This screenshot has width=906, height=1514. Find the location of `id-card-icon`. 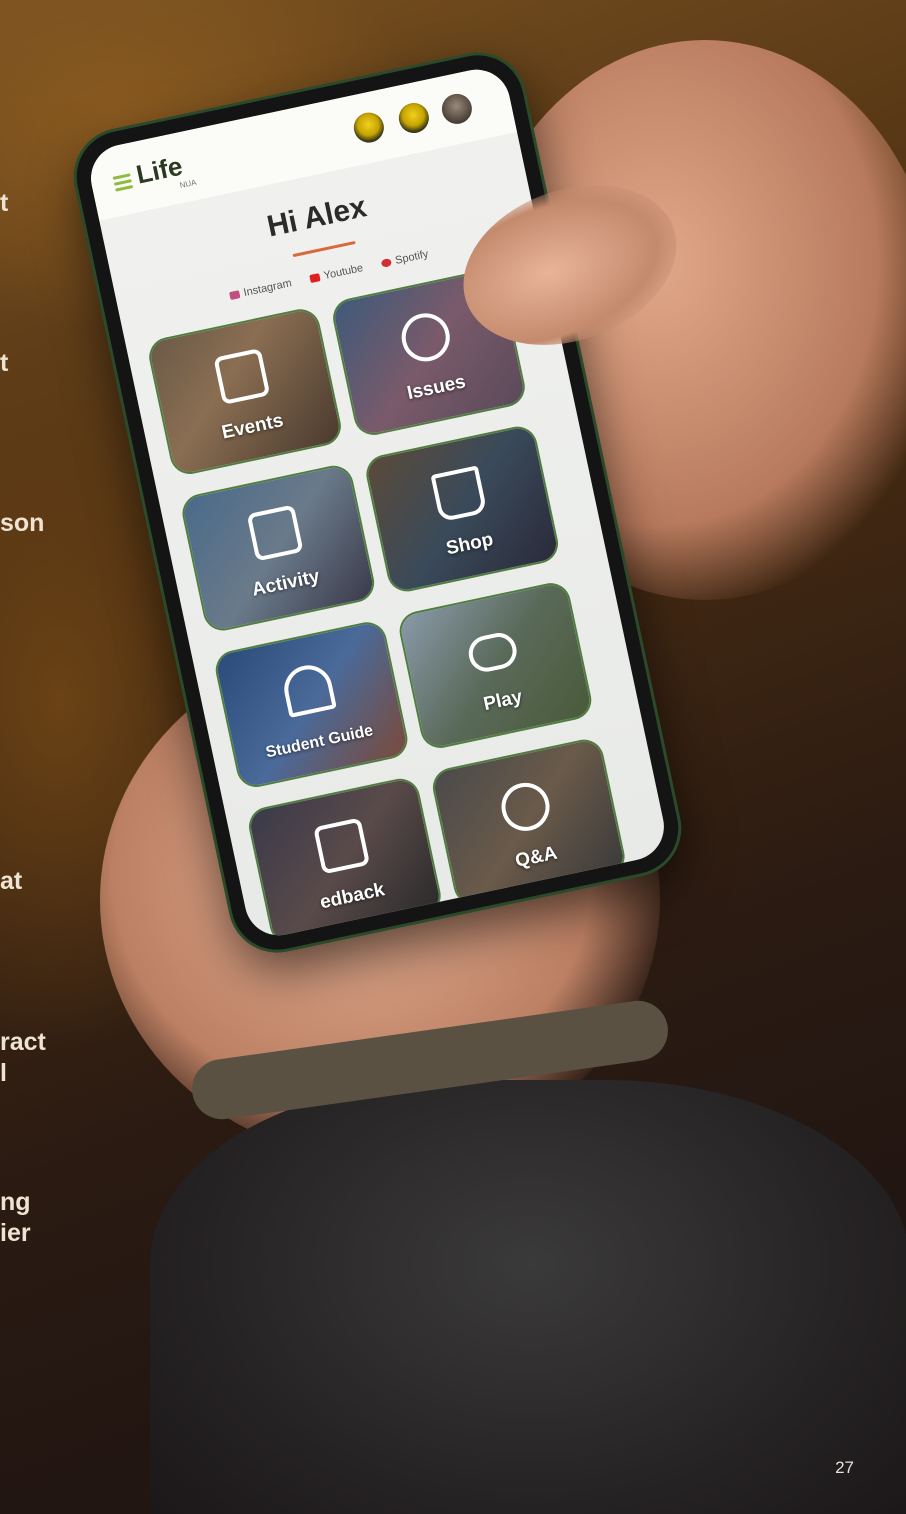

id-card-icon is located at coordinates (275, 533).